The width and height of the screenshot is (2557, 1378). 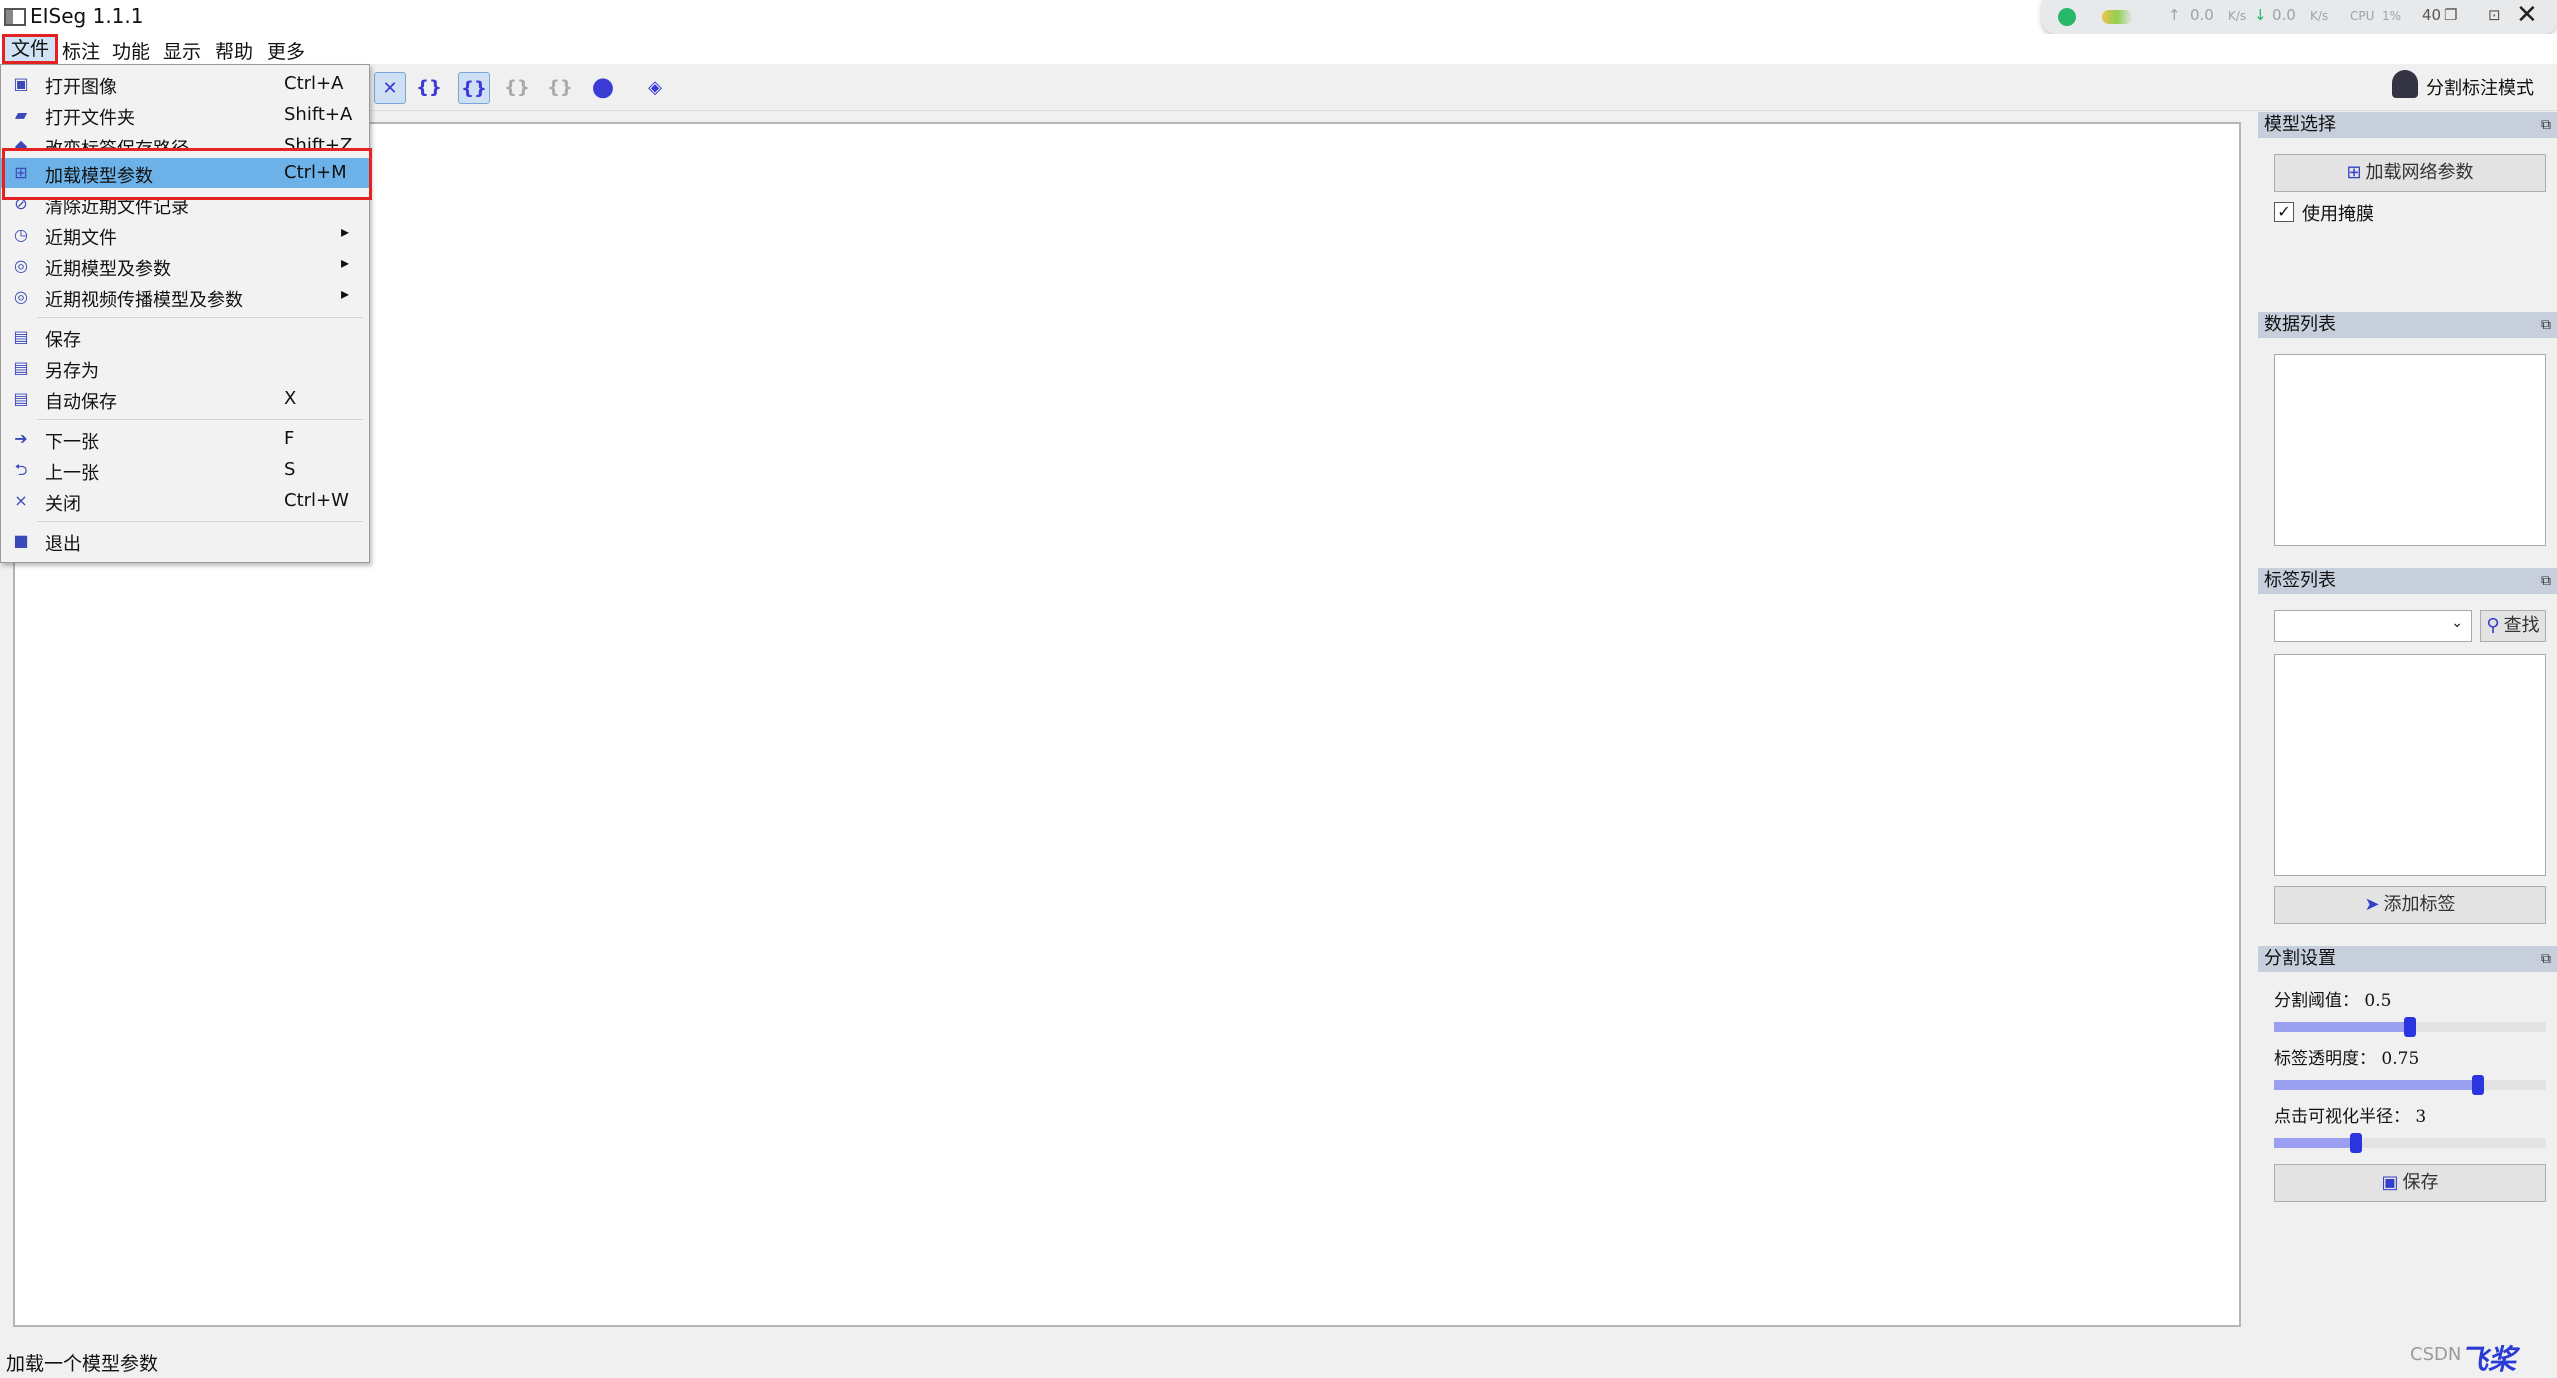 What do you see at coordinates (2202, 15) in the screenshot?
I see `upload-speed: 0.0` at bounding box center [2202, 15].